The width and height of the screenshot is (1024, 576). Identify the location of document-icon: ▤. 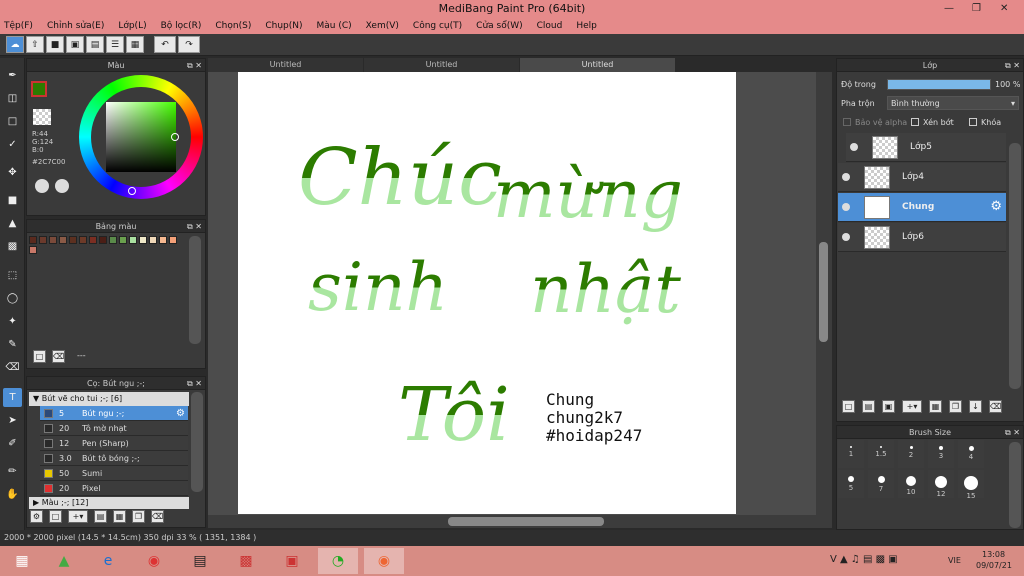
(95, 44).